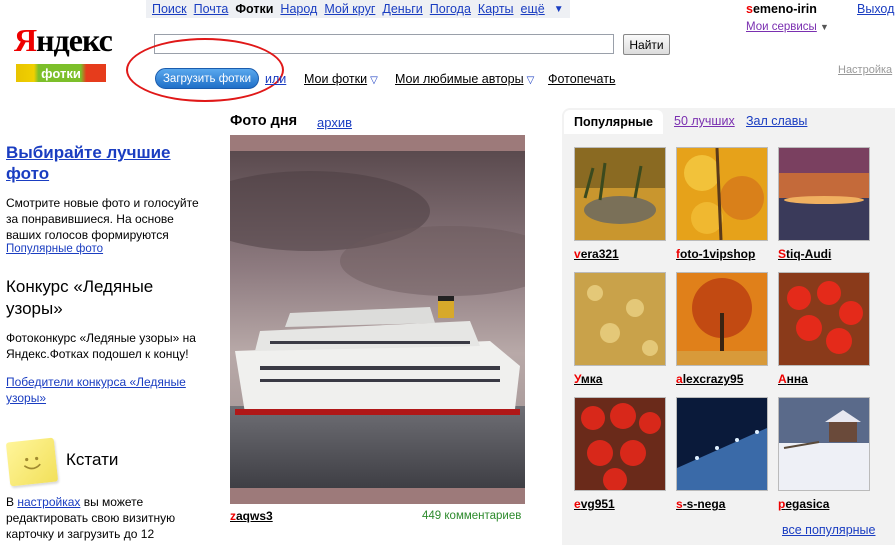  I want to click on all-popular-link: все популярные, so click(829, 530).